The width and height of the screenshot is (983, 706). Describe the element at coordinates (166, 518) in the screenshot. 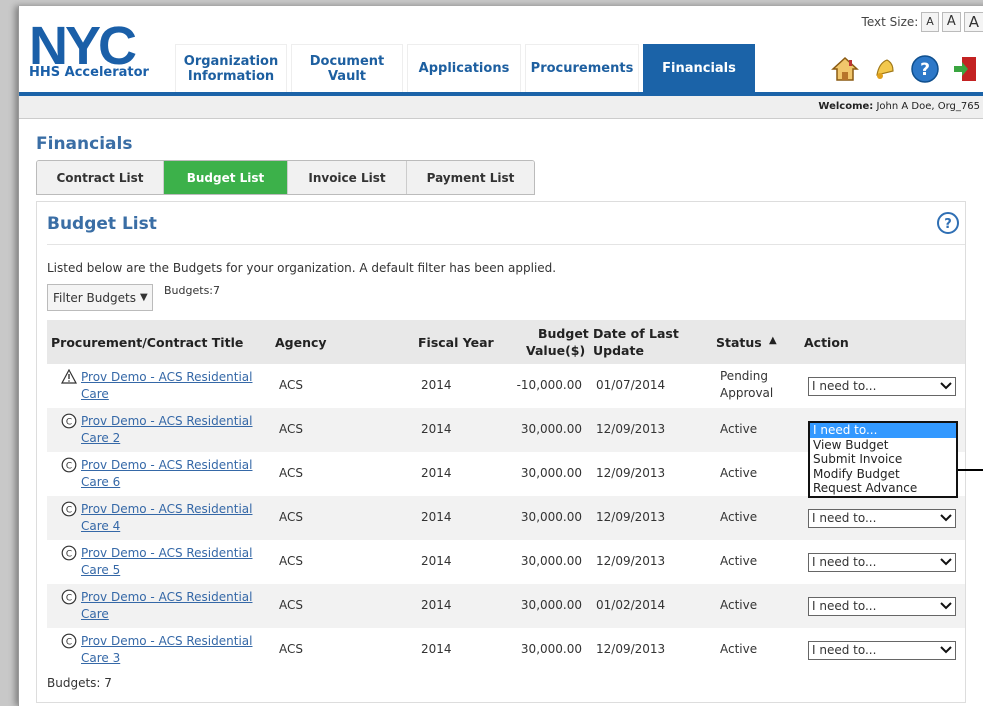

I see `contract-title-link: Prov Demo - ACS Residential Care 4` at that location.